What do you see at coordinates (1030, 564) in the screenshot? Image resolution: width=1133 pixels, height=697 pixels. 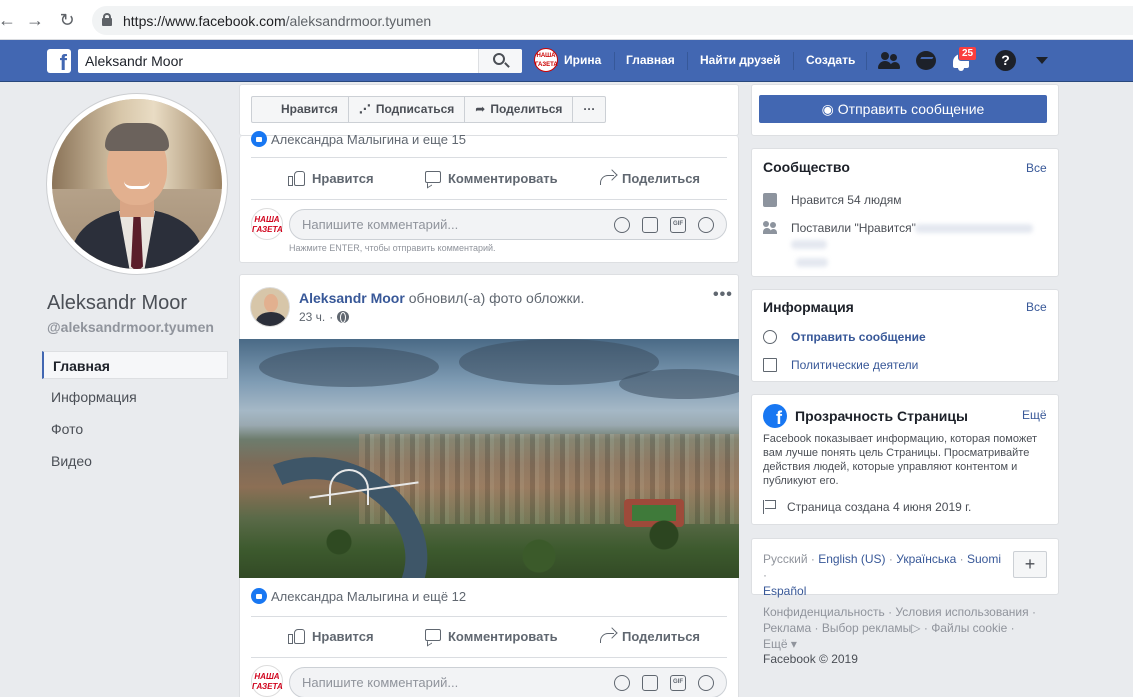 I see `add-language-button: +` at bounding box center [1030, 564].